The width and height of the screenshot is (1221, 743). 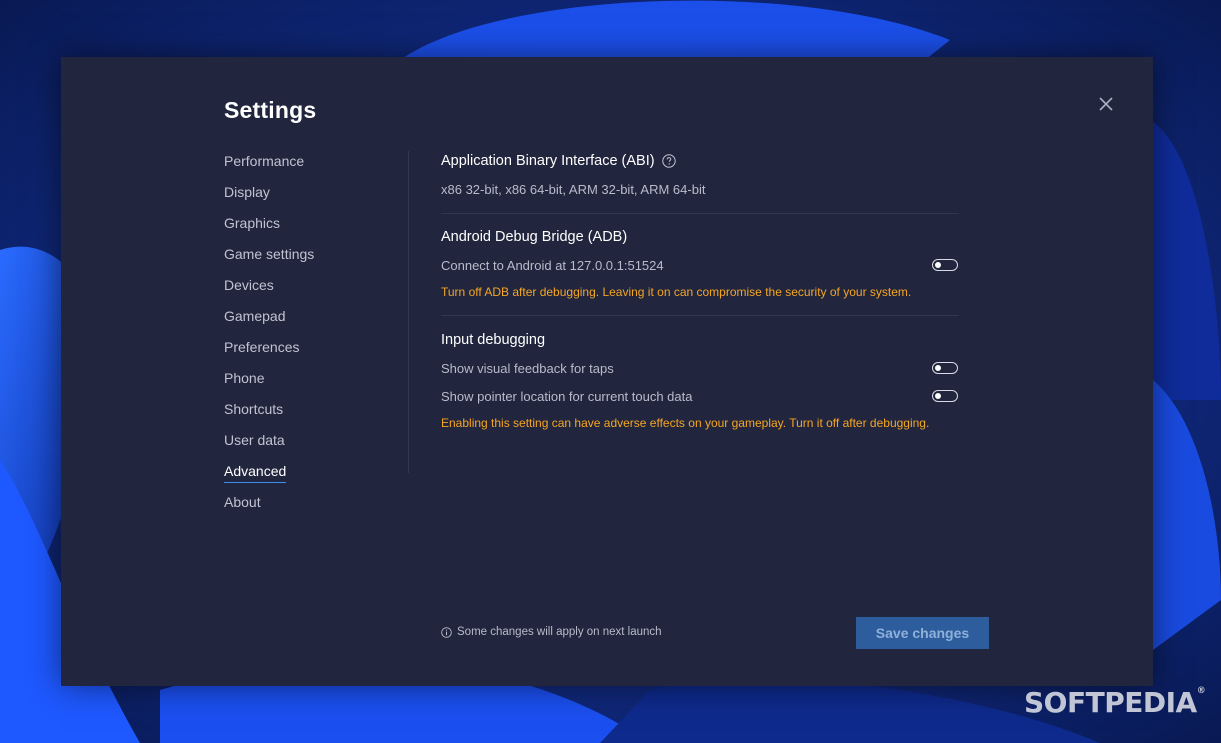 What do you see at coordinates (314, 447) in the screenshot?
I see `sidebar-item-user-data: User data` at bounding box center [314, 447].